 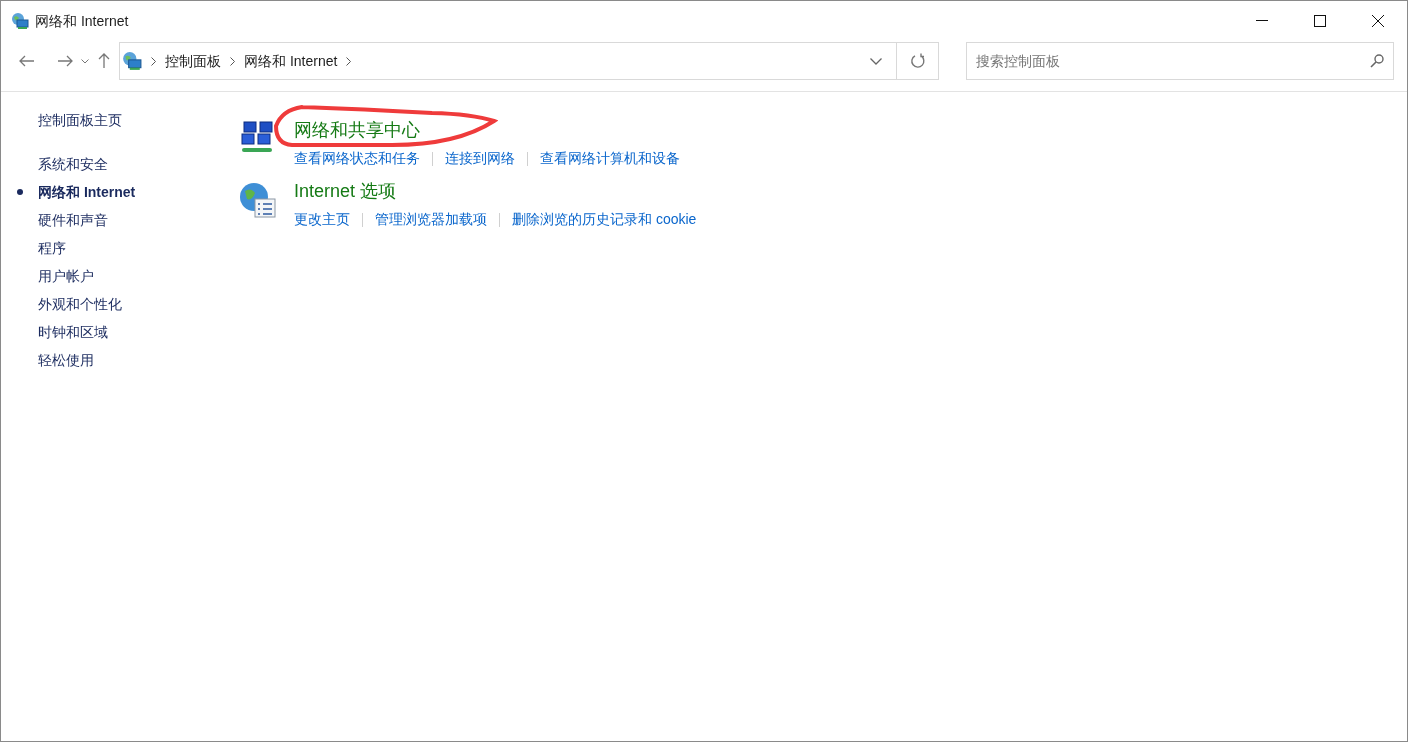 I want to click on close-icon, so click(x=1378, y=21).